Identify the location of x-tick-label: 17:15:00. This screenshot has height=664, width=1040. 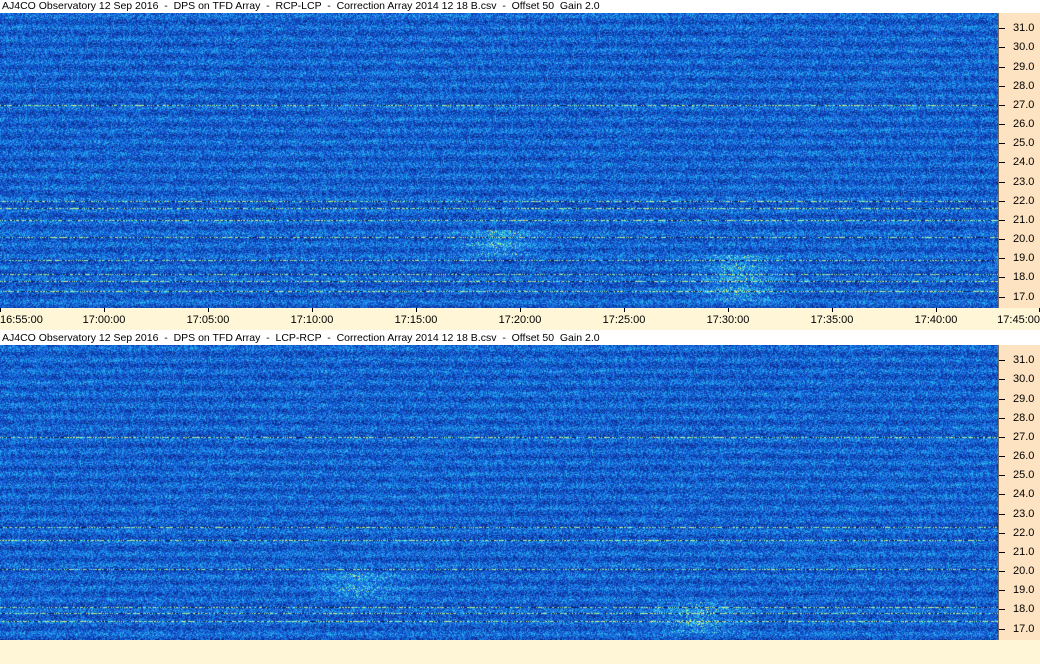
(416, 320).